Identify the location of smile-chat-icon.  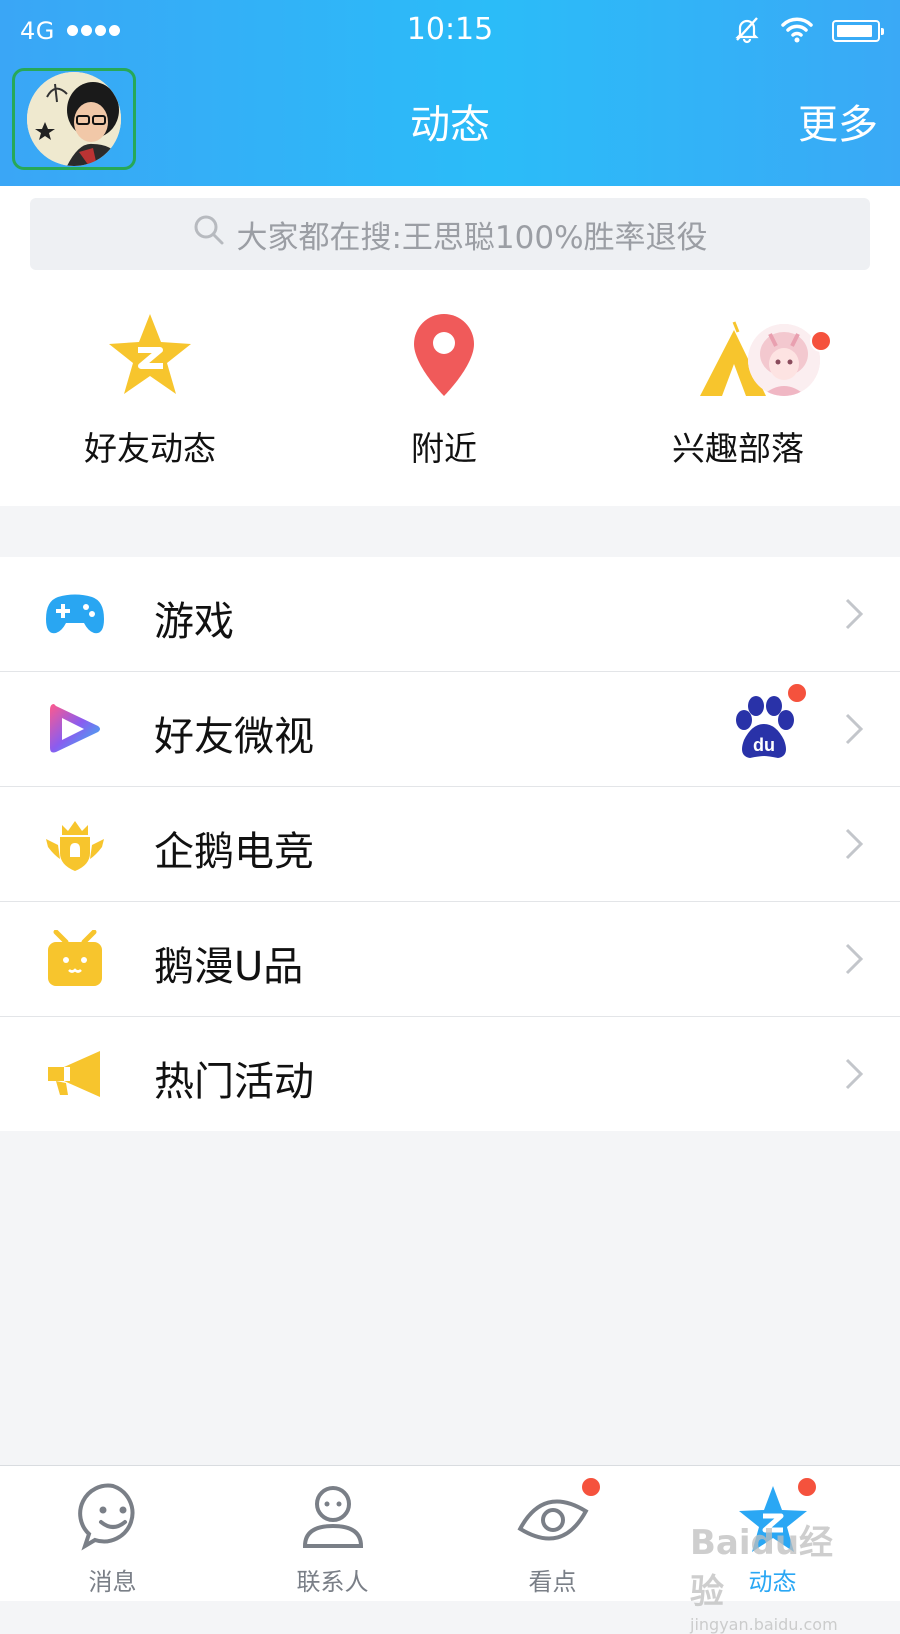
(113, 1521).